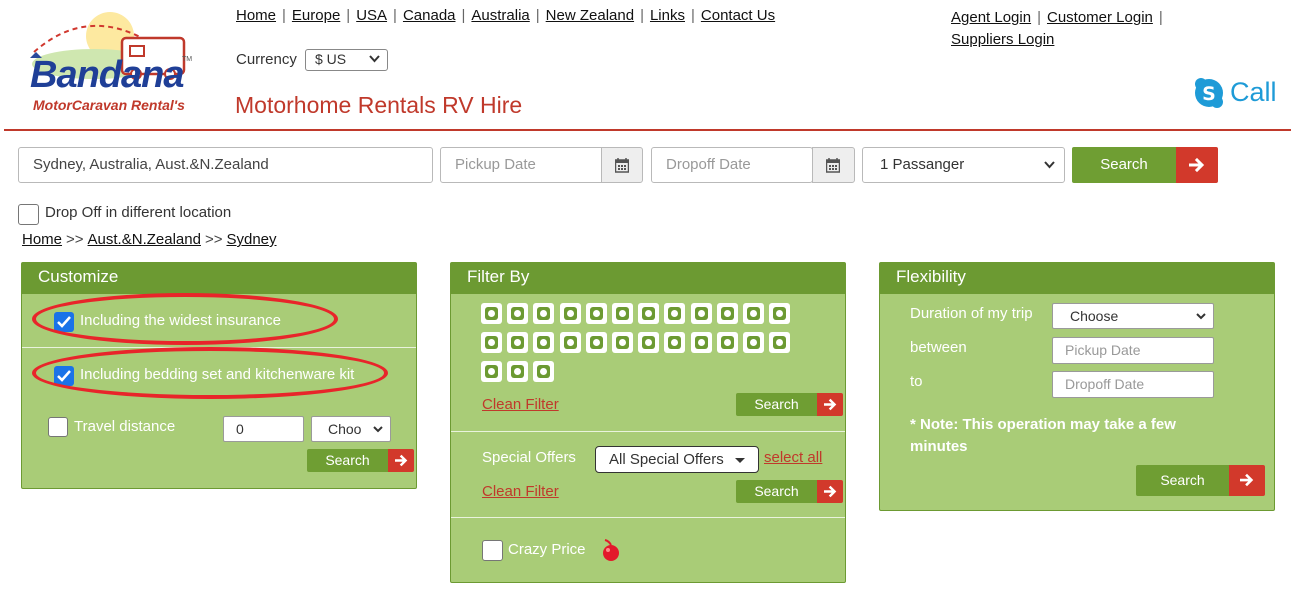 This screenshot has height=594, width=1306. What do you see at coordinates (667, 15) in the screenshot?
I see `nav-links: Links` at bounding box center [667, 15].